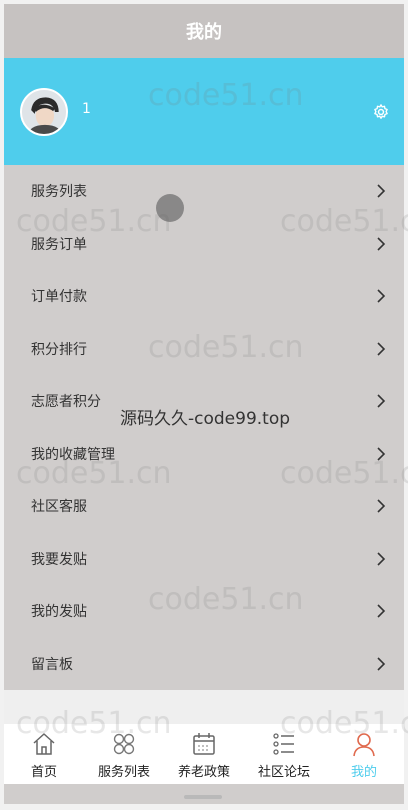 The image size is (408, 810). I want to click on tab-label: 首页, so click(43, 772).